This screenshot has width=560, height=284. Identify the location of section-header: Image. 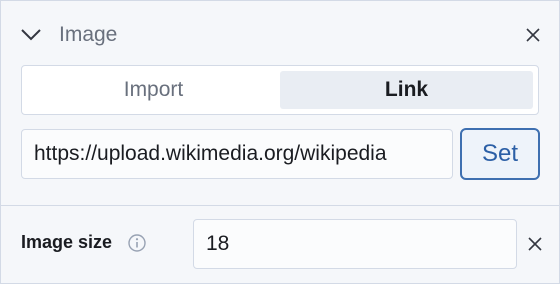
(282, 35).